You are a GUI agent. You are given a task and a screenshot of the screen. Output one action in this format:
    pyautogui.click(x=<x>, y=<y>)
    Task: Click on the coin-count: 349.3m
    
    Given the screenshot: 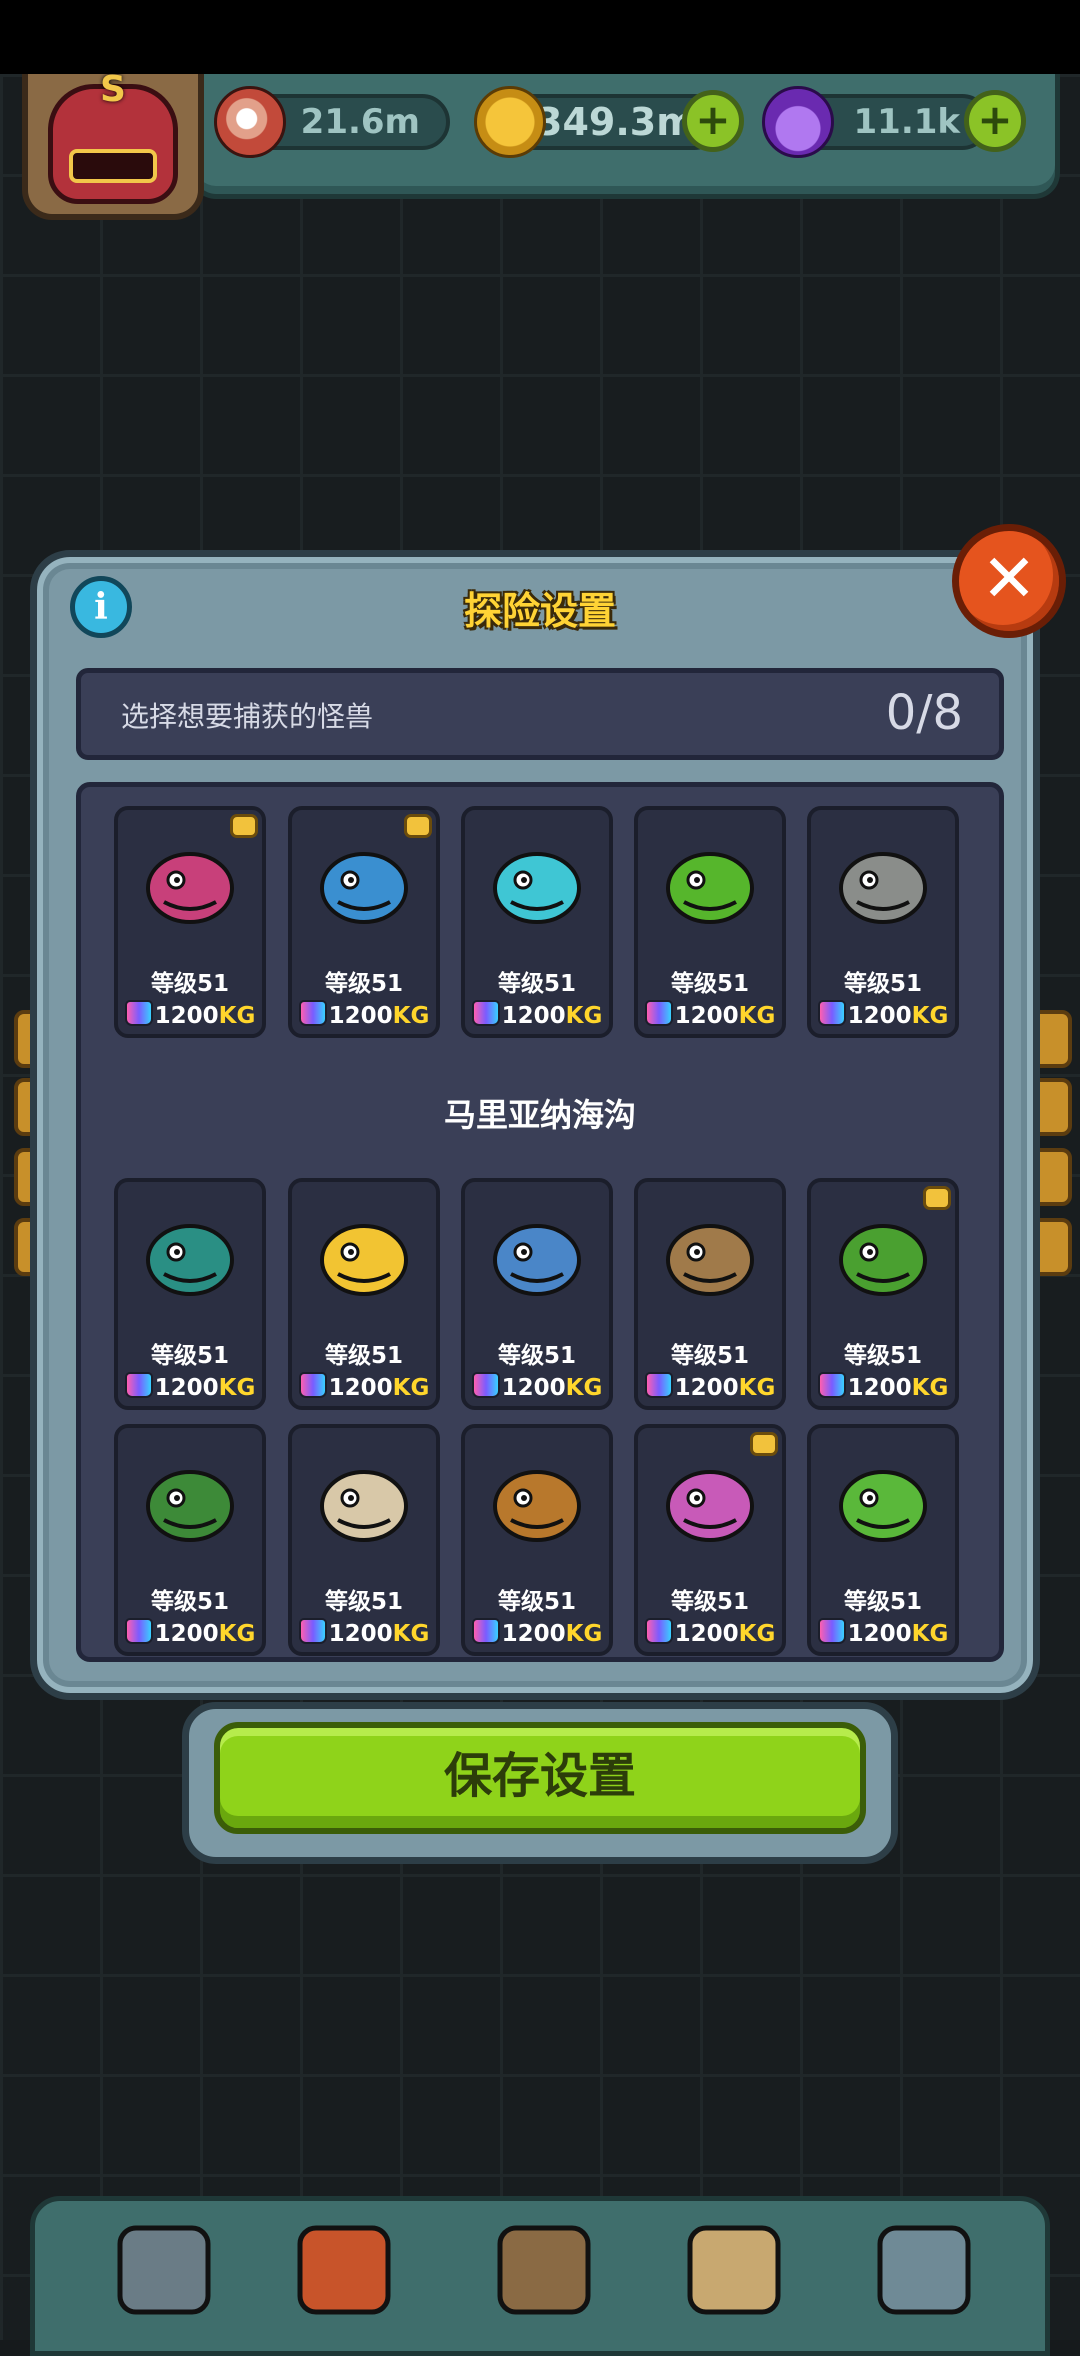 What is the action you would take?
    pyautogui.click(x=616, y=122)
    